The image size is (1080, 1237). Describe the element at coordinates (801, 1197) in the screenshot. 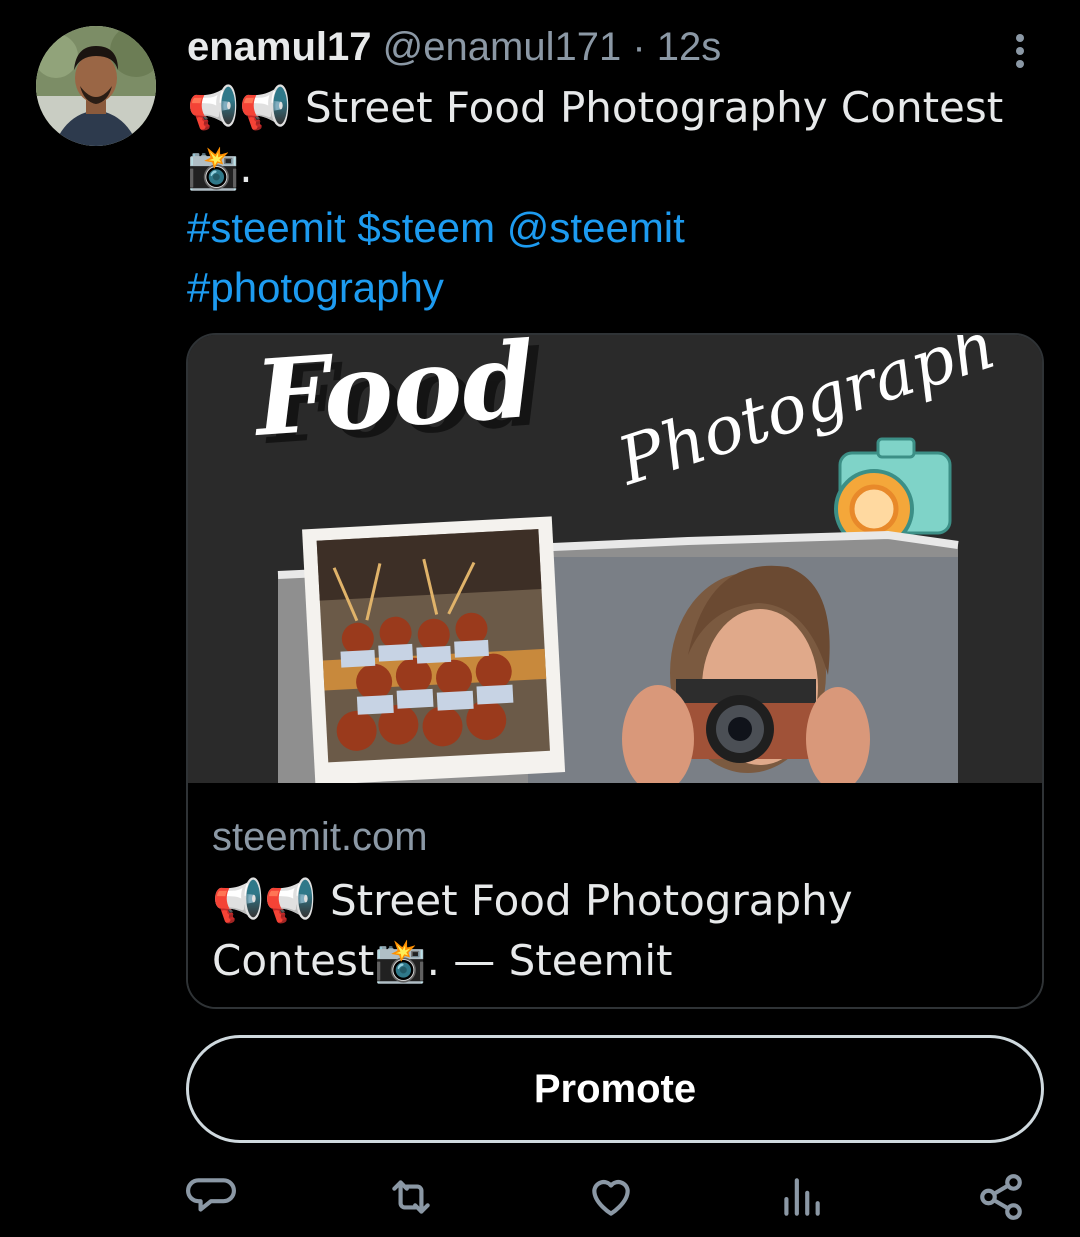

I see `analytics-icon` at that location.